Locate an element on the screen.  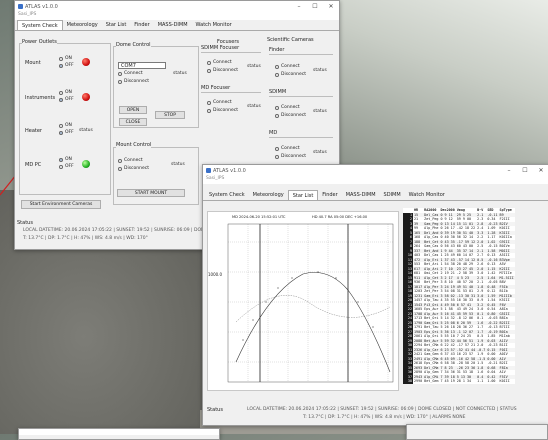
table-cell: 7 34 36 is located at coordinates (447, 372).